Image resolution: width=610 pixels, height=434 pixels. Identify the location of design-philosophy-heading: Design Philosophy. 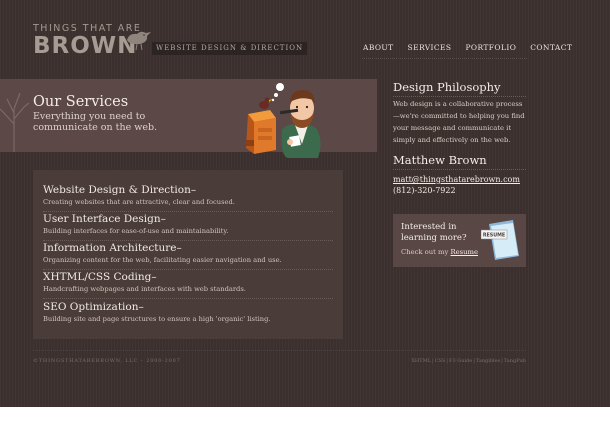
(447, 87).